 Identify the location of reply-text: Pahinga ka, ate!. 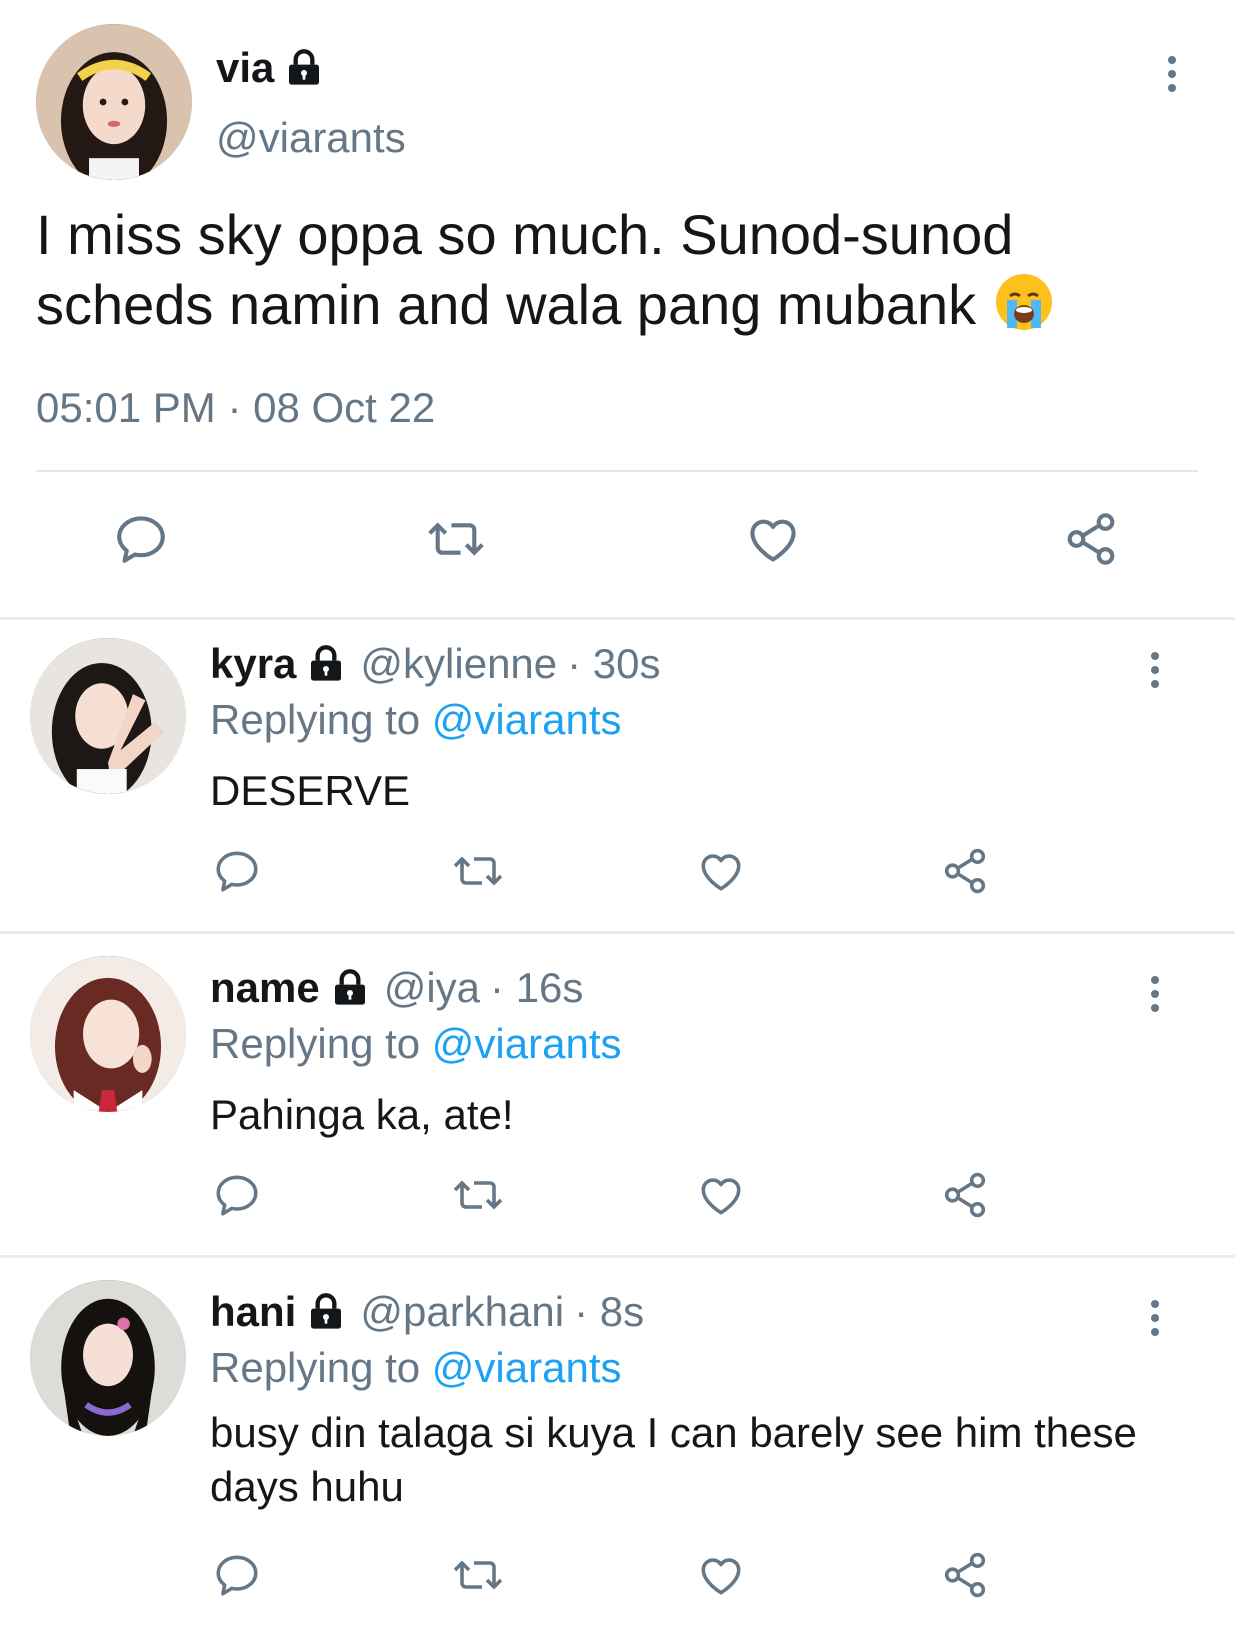
(362, 1114).